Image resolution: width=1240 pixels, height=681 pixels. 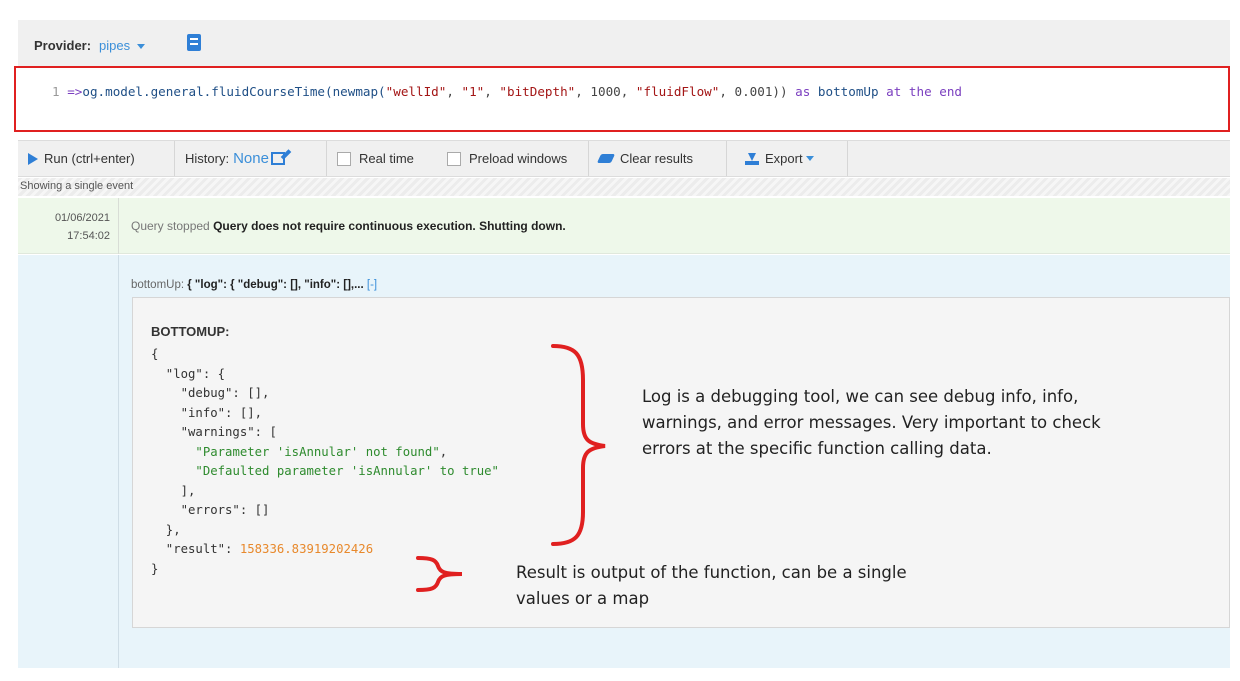 What do you see at coordinates (518, 158) in the screenshot?
I see `preload-label: Preload windows` at bounding box center [518, 158].